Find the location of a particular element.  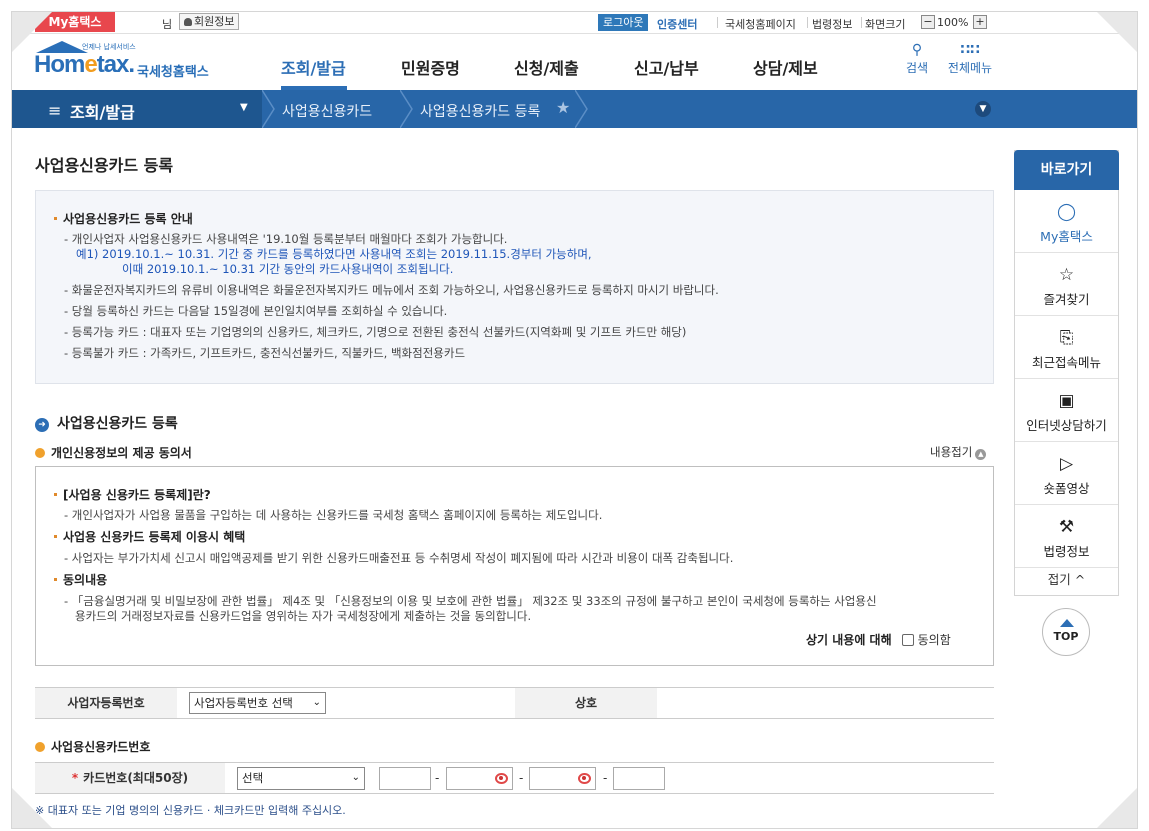

person-icon is located at coordinates (188, 22).